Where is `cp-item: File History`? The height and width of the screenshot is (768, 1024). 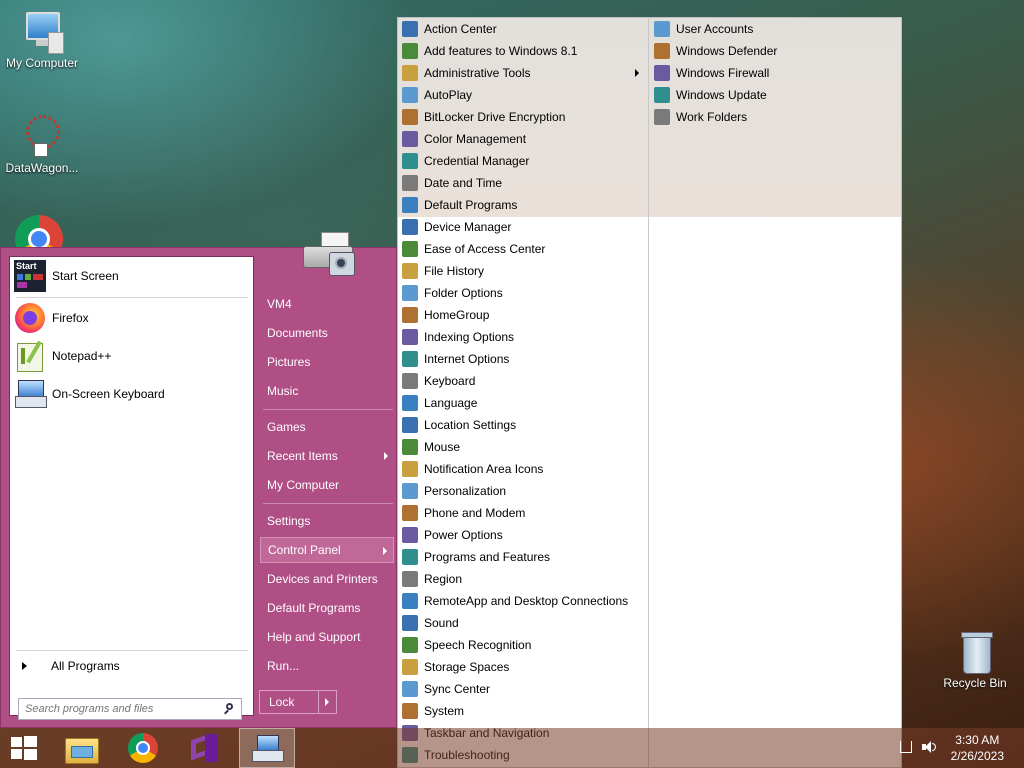
cp-item: File History is located at coordinates (443, 271).